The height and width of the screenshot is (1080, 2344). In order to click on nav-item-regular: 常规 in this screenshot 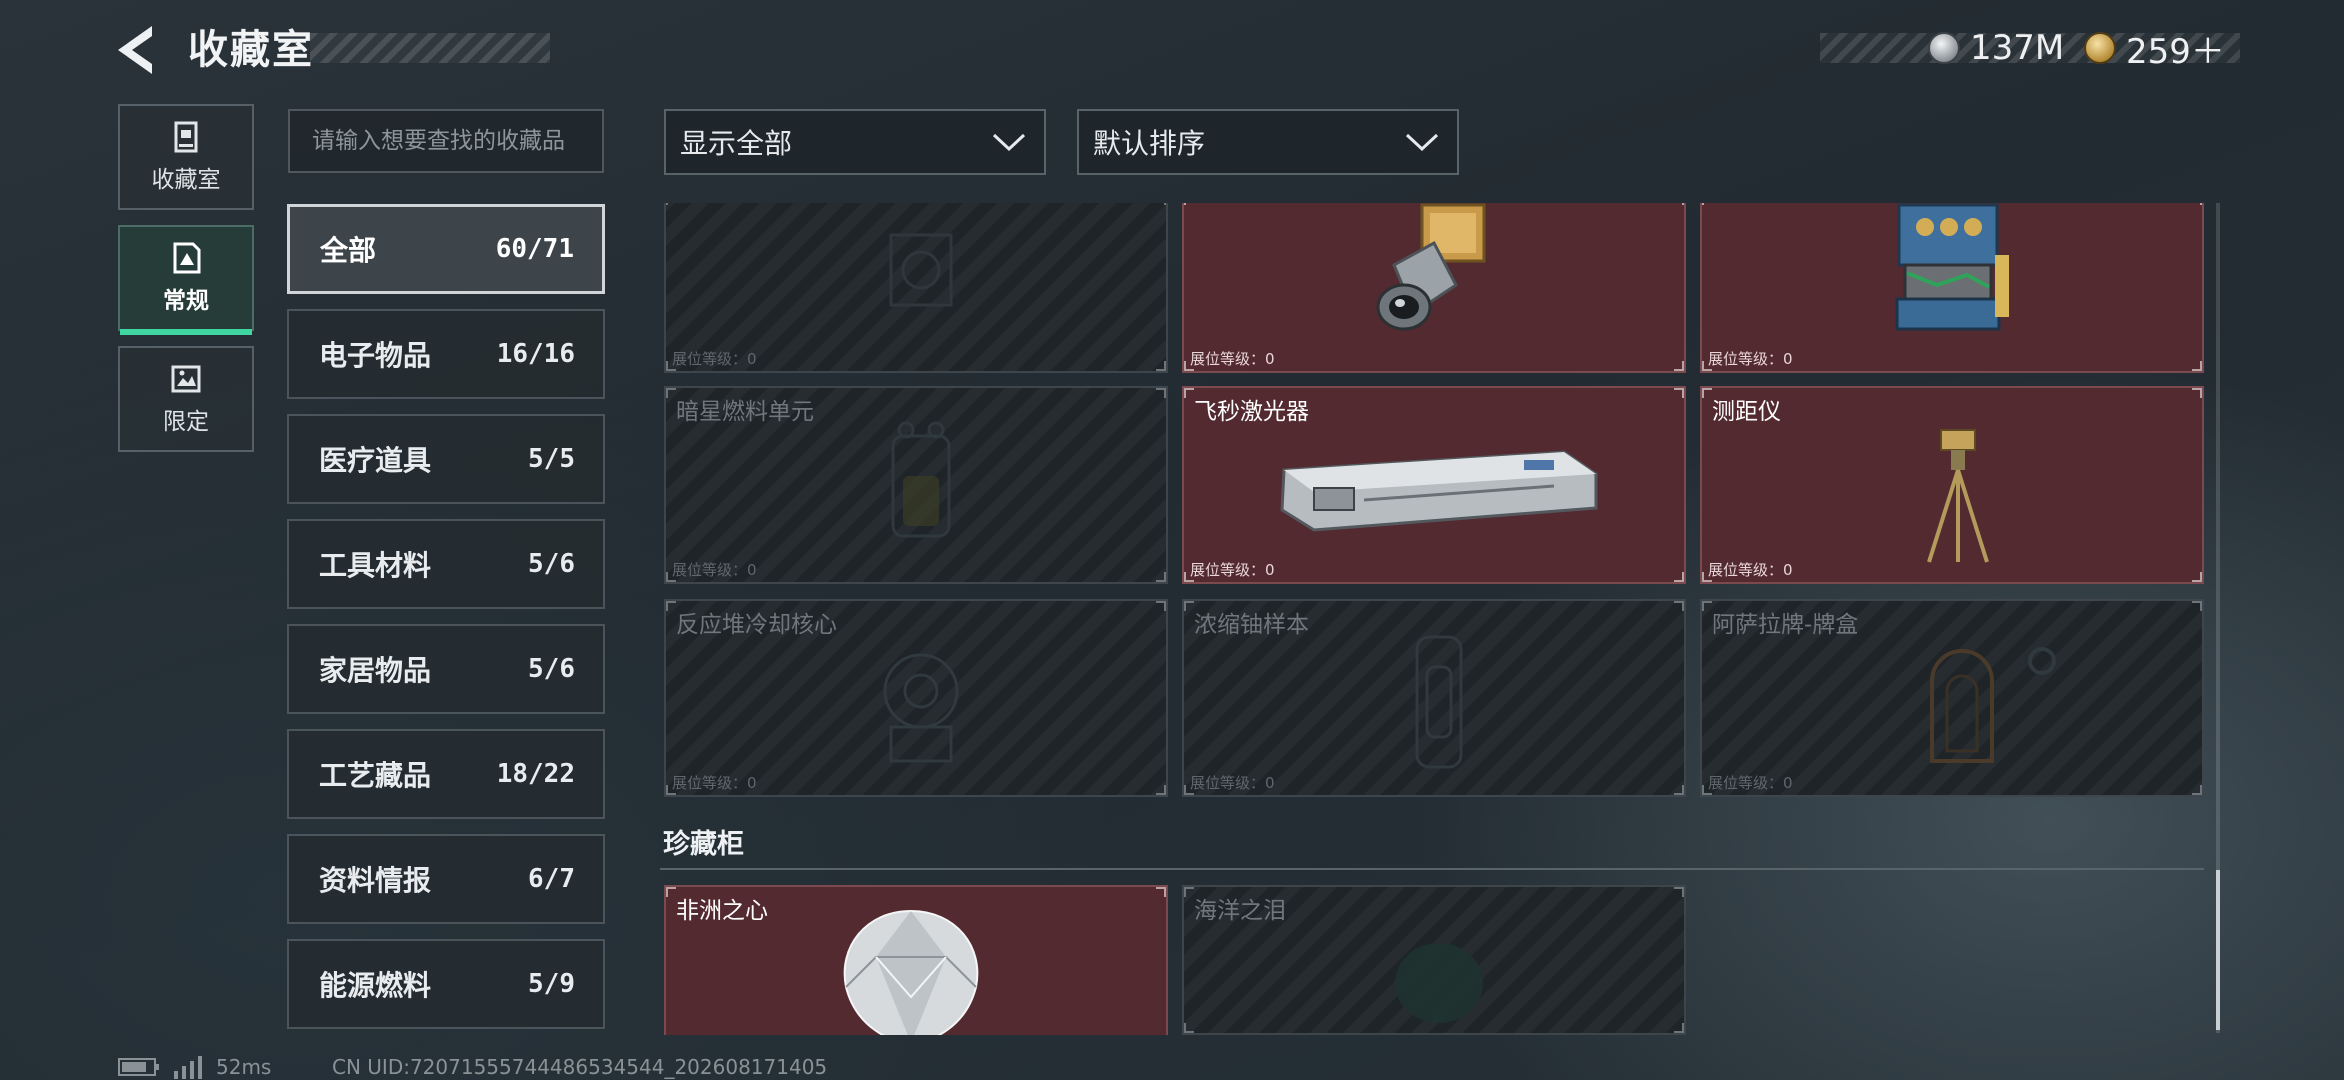, I will do `click(186, 280)`.